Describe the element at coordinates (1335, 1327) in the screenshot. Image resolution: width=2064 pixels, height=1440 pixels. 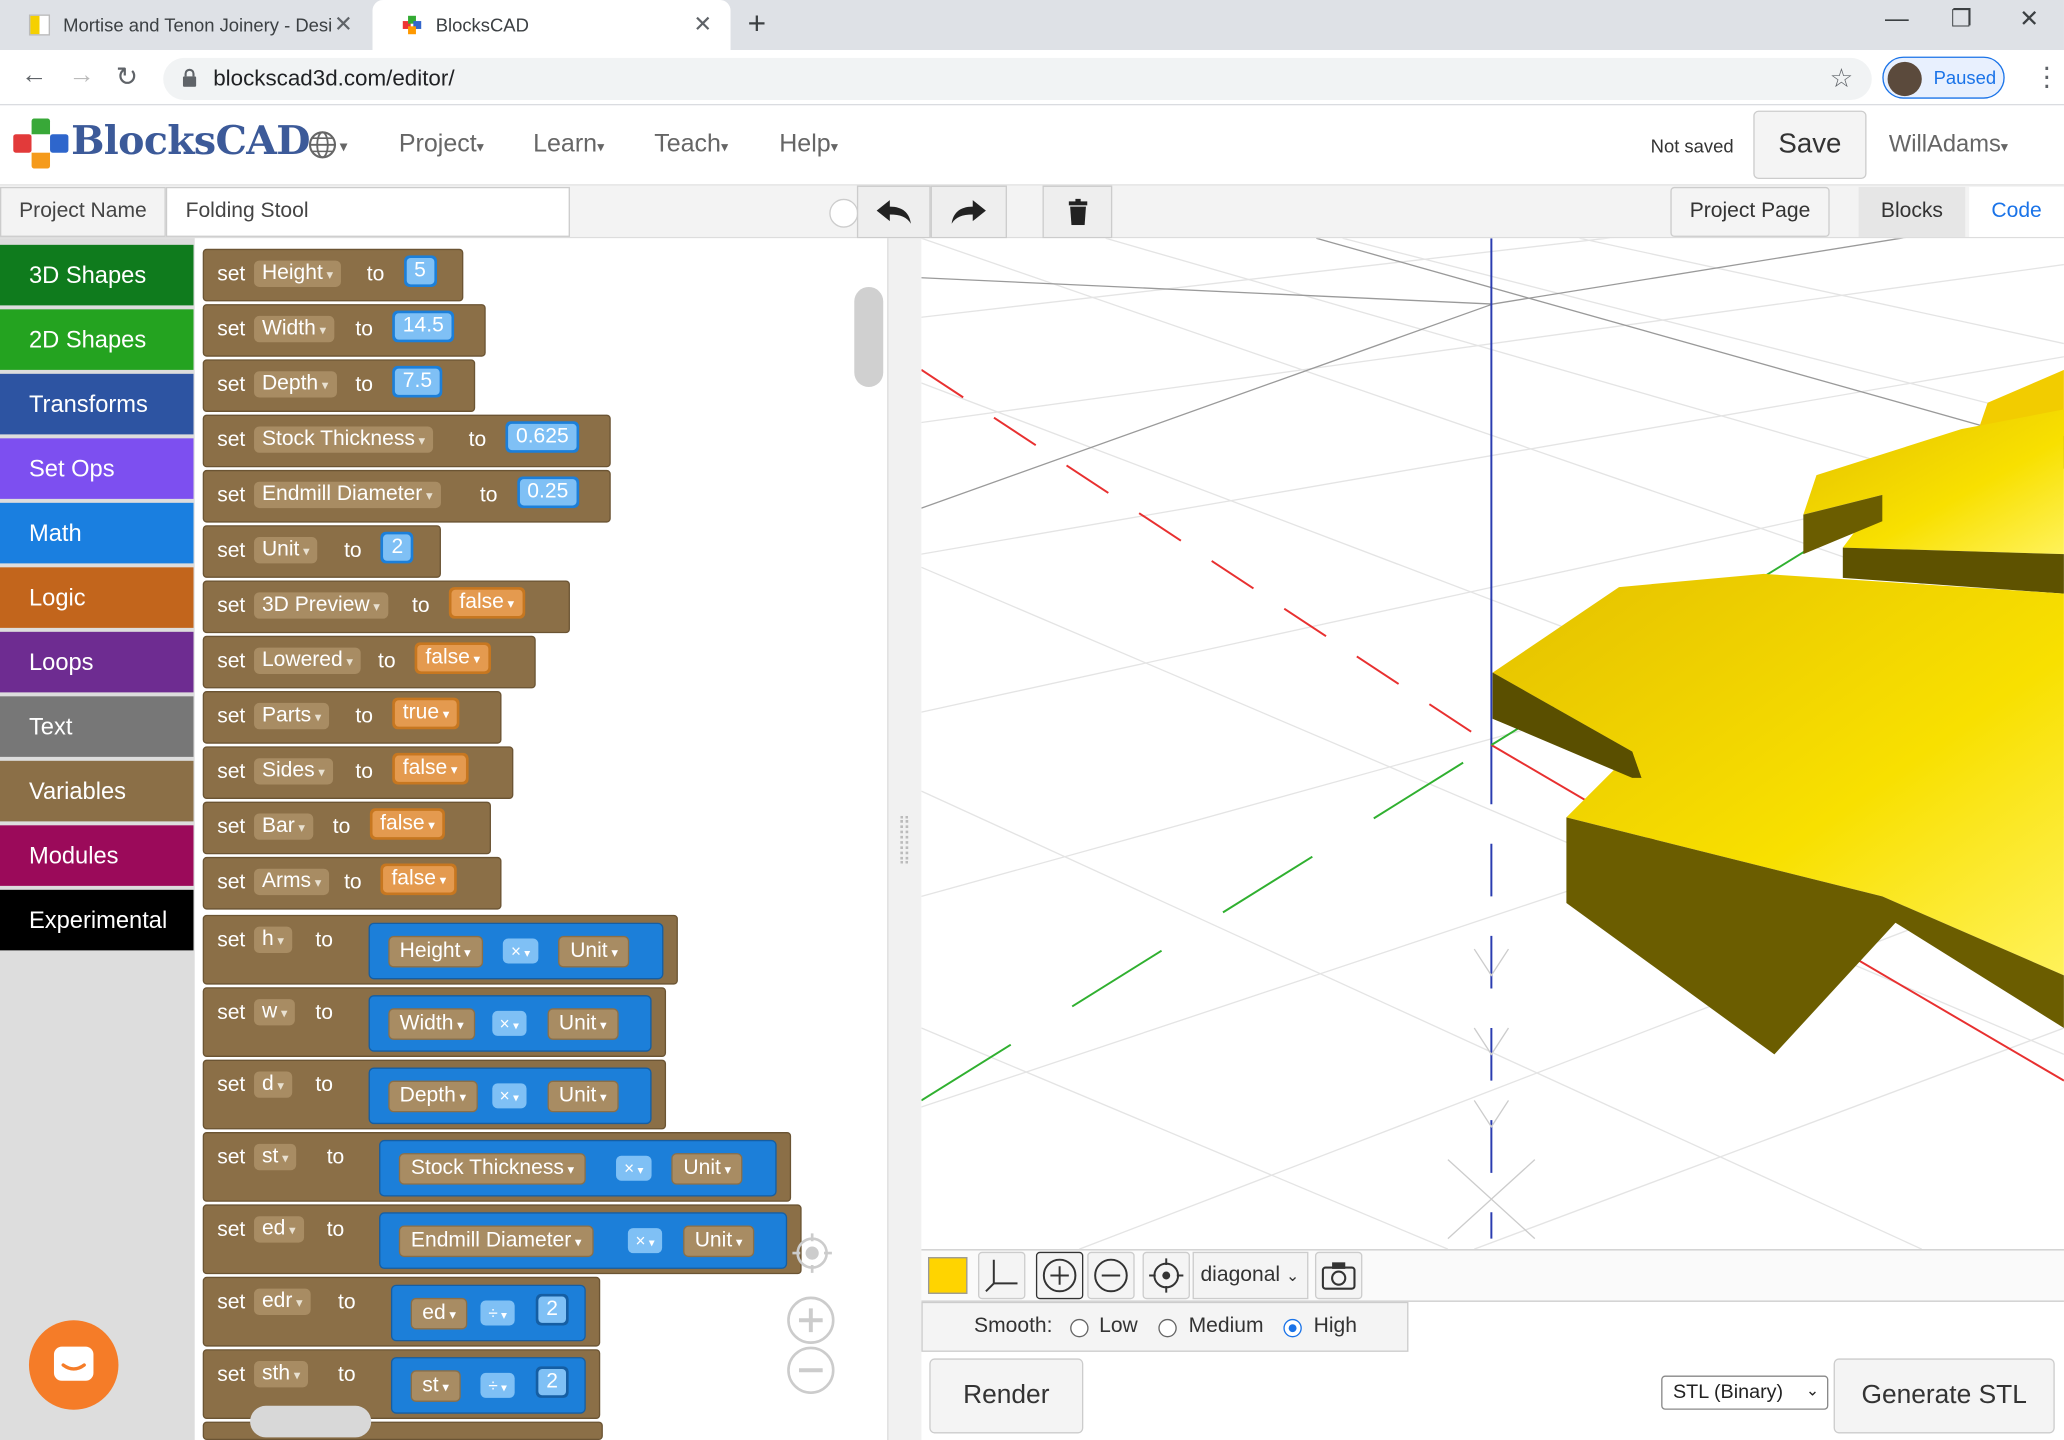
I see `smooth-high-label: High` at that location.